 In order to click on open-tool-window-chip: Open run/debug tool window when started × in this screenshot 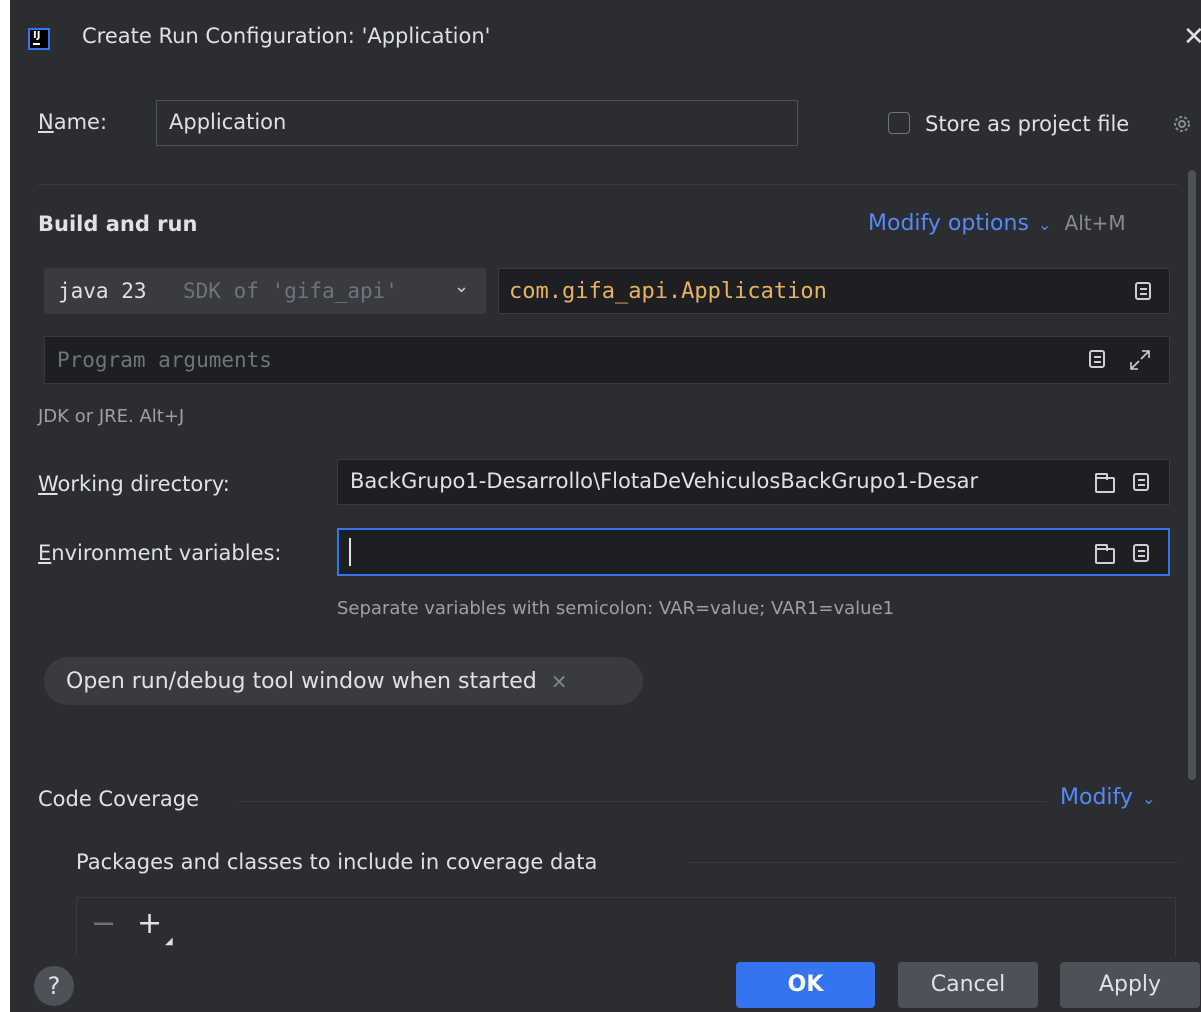, I will do `click(343, 681)`.